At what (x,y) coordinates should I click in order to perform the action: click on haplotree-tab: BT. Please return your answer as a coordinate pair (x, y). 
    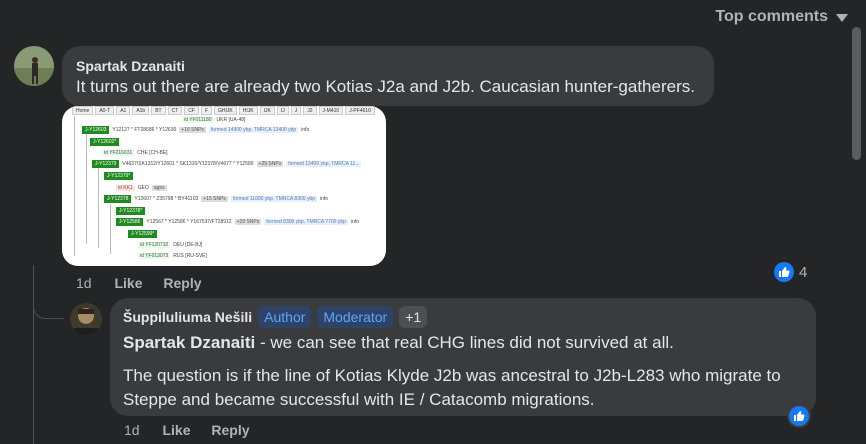
    Looking at the image, I should click on (158, 110).